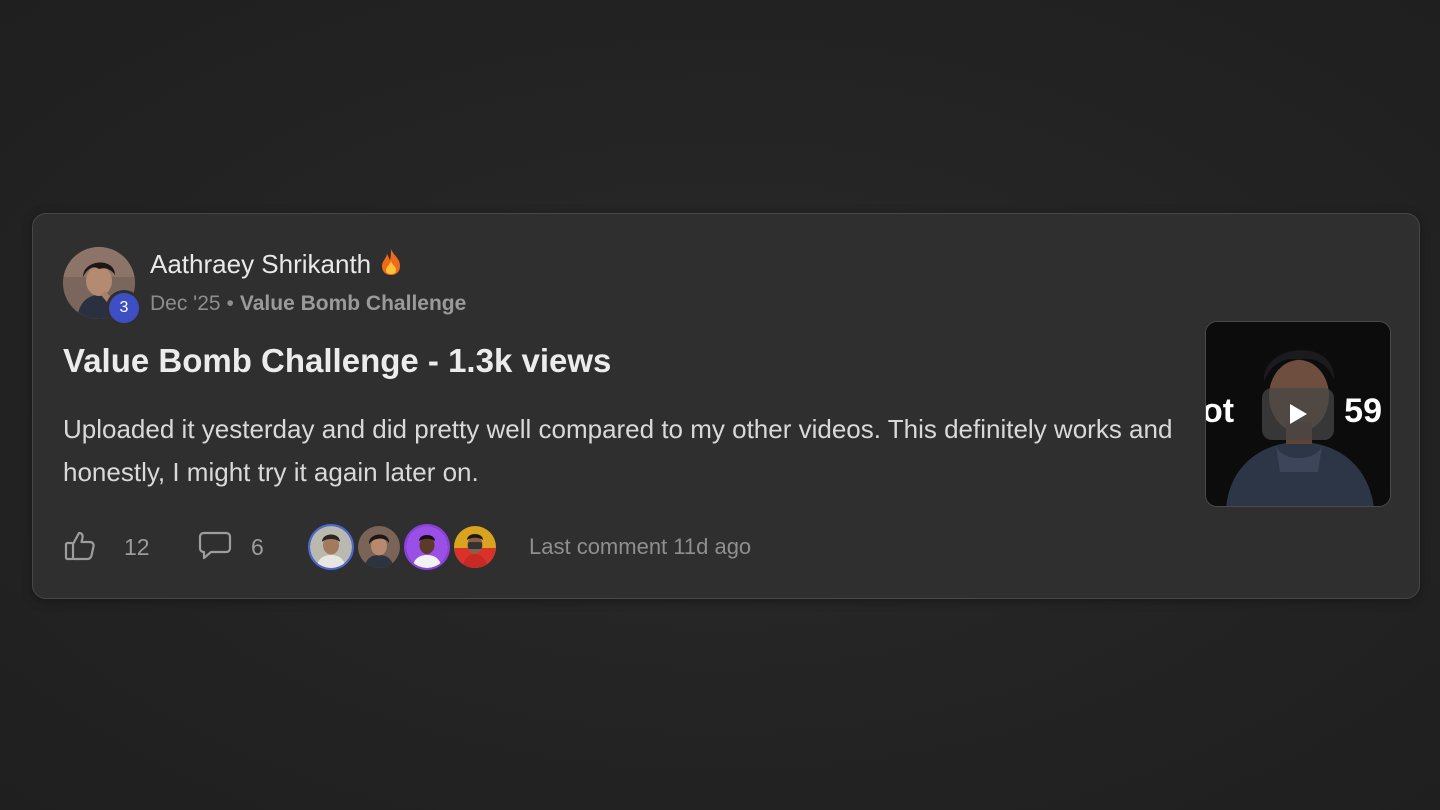 The height and width of the screenshot is (810, 1440). I want to click on fire-icon, so click(391, 265).